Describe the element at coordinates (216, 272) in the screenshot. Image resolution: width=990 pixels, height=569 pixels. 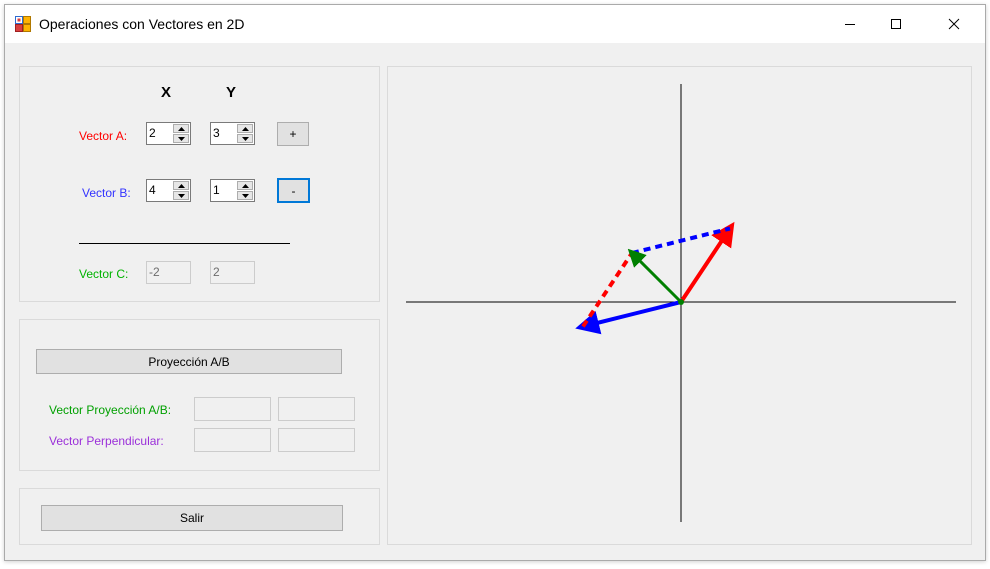
I see `vector-c-y-value: 2` at that location.